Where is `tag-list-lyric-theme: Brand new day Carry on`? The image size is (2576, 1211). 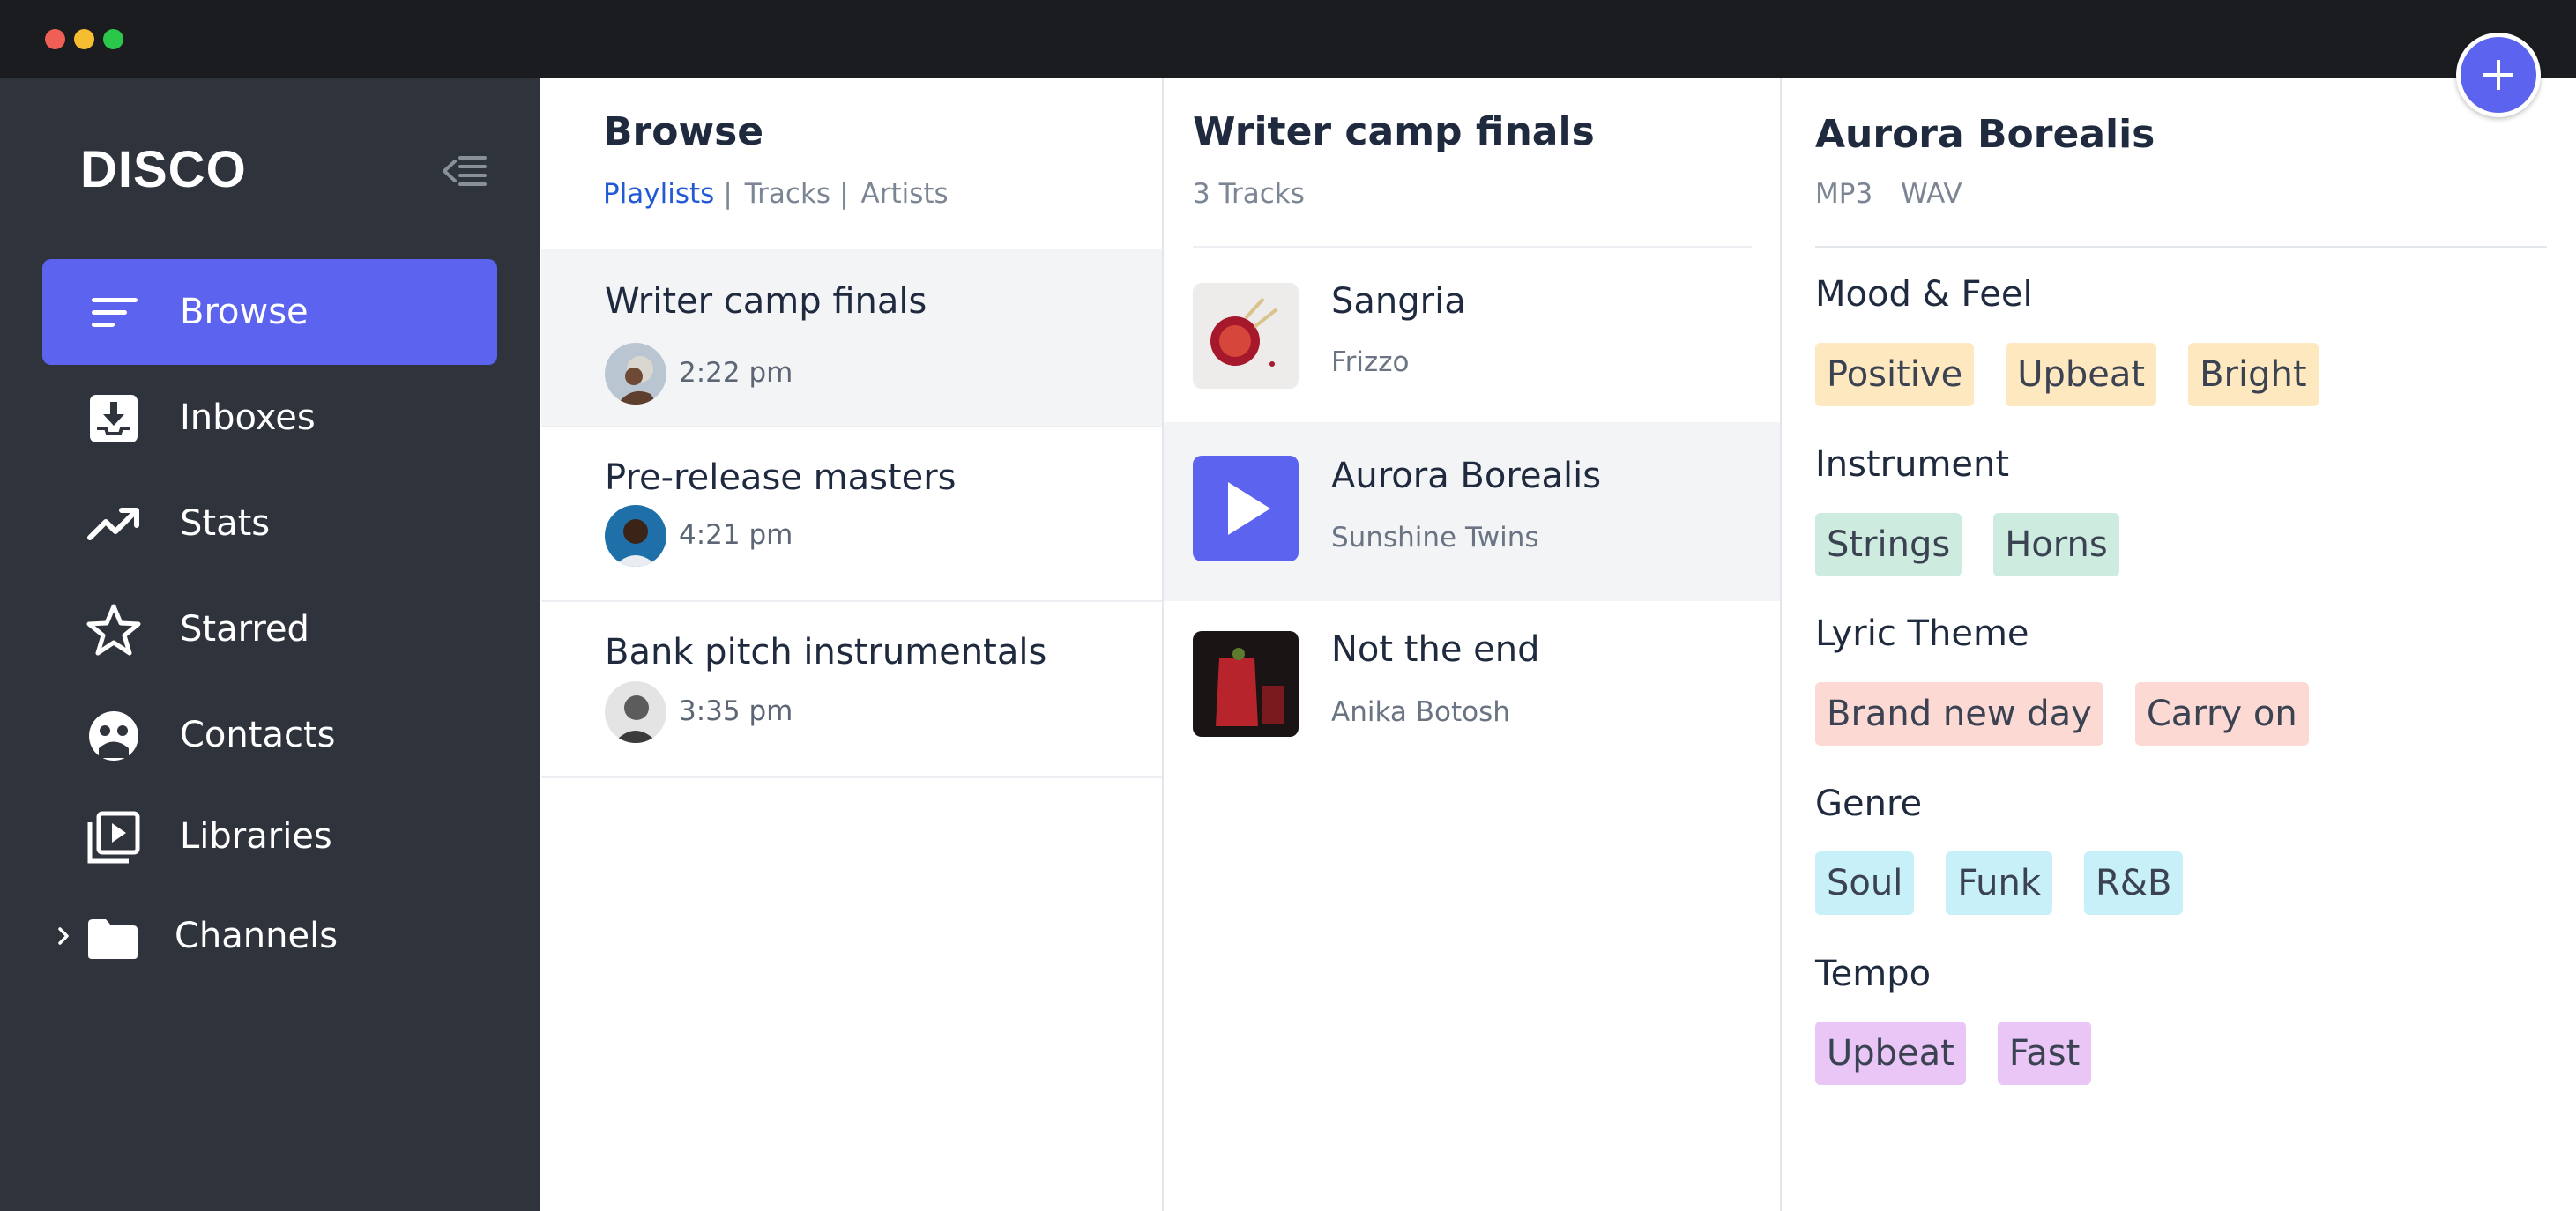
tag-list-lyric-theme: Brand new day Carry on is located at coordinates (2062, 714).